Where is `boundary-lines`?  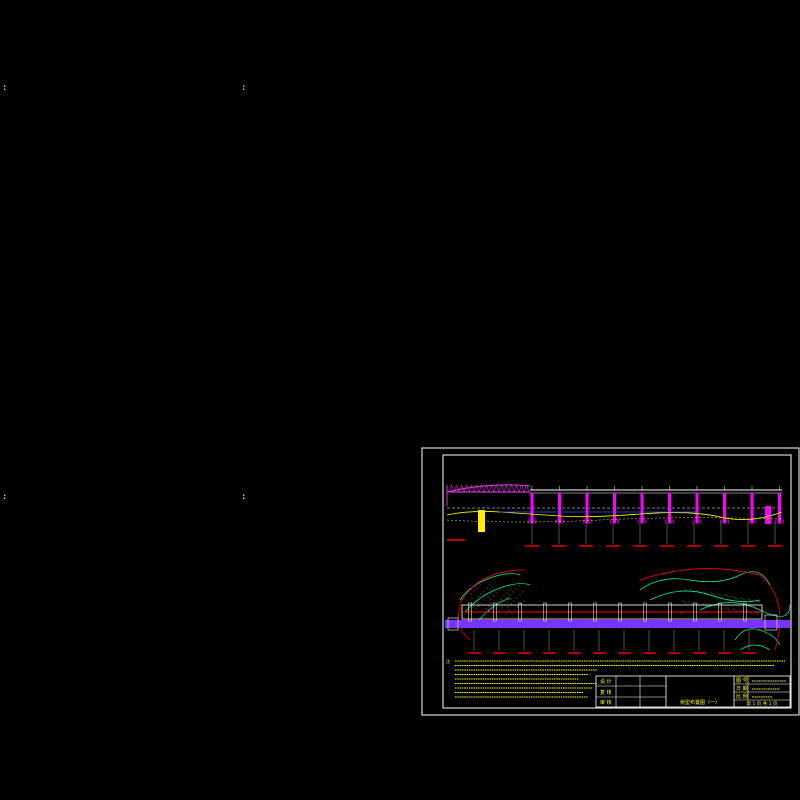 boundary-lines is located at coordinates (619, 609).